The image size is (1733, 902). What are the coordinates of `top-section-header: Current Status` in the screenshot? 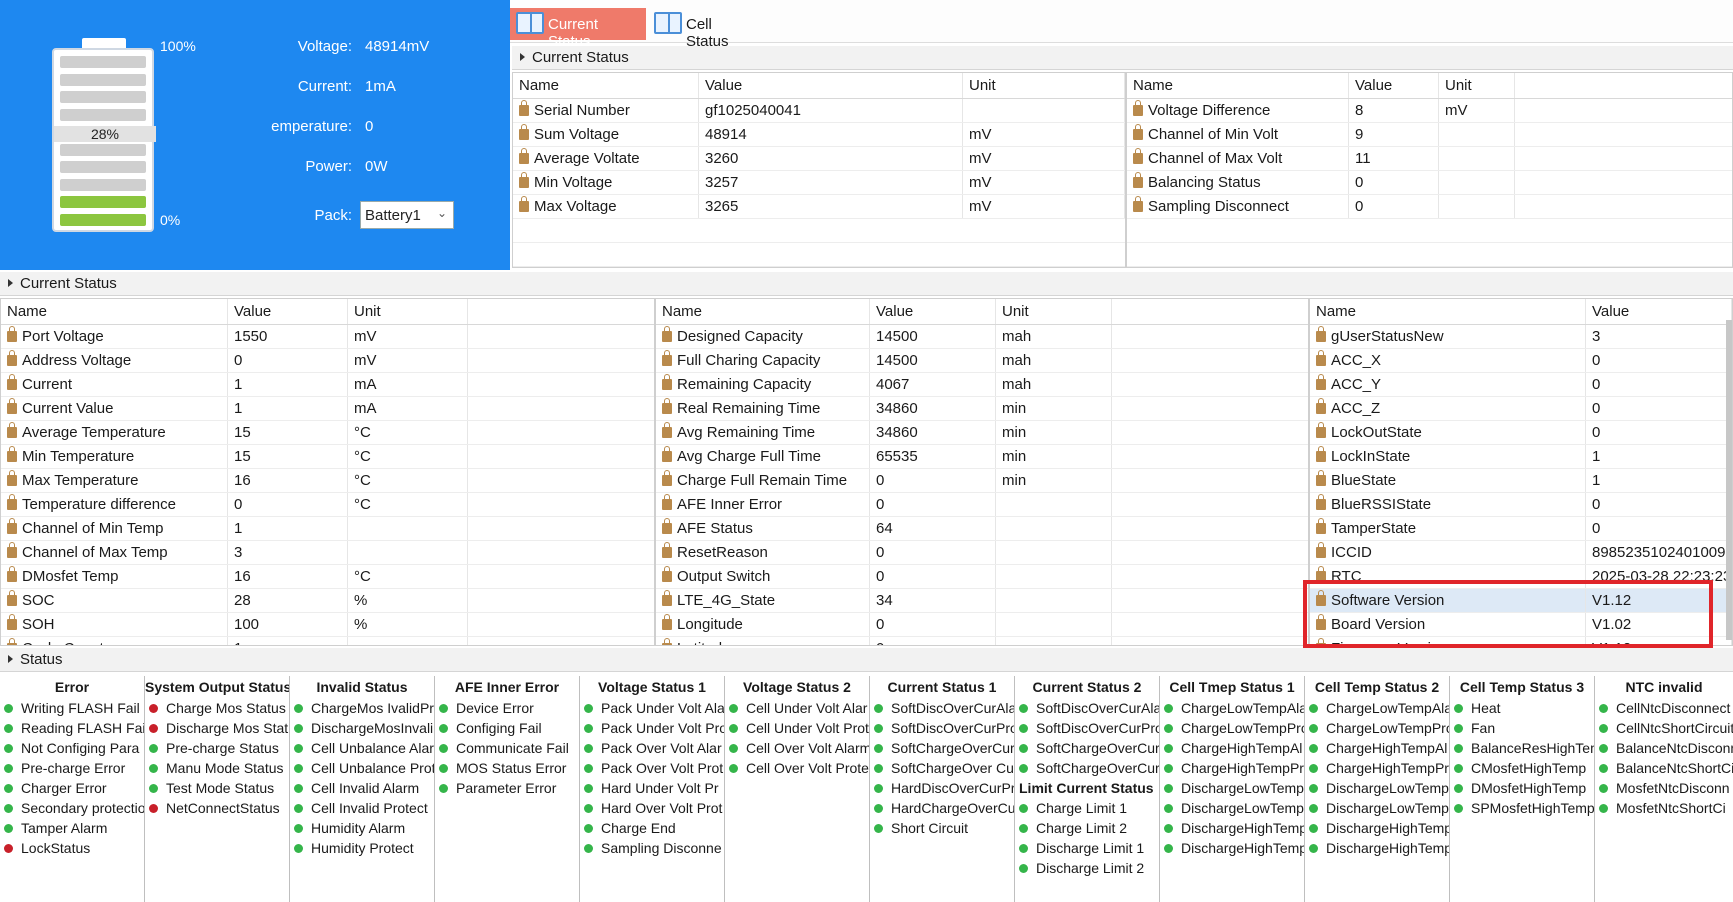 It's located at (1122, 58).